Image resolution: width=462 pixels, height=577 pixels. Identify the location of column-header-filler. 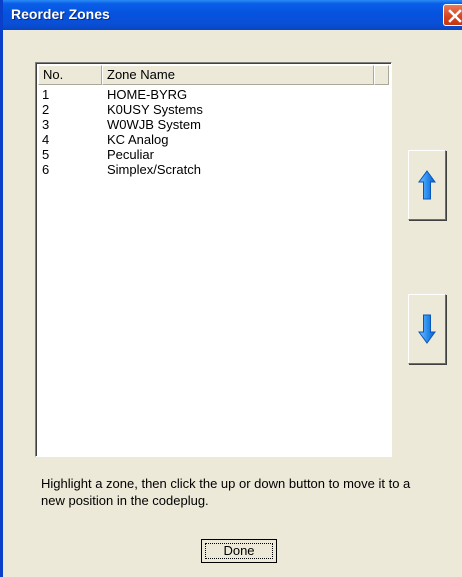
(381, 75).